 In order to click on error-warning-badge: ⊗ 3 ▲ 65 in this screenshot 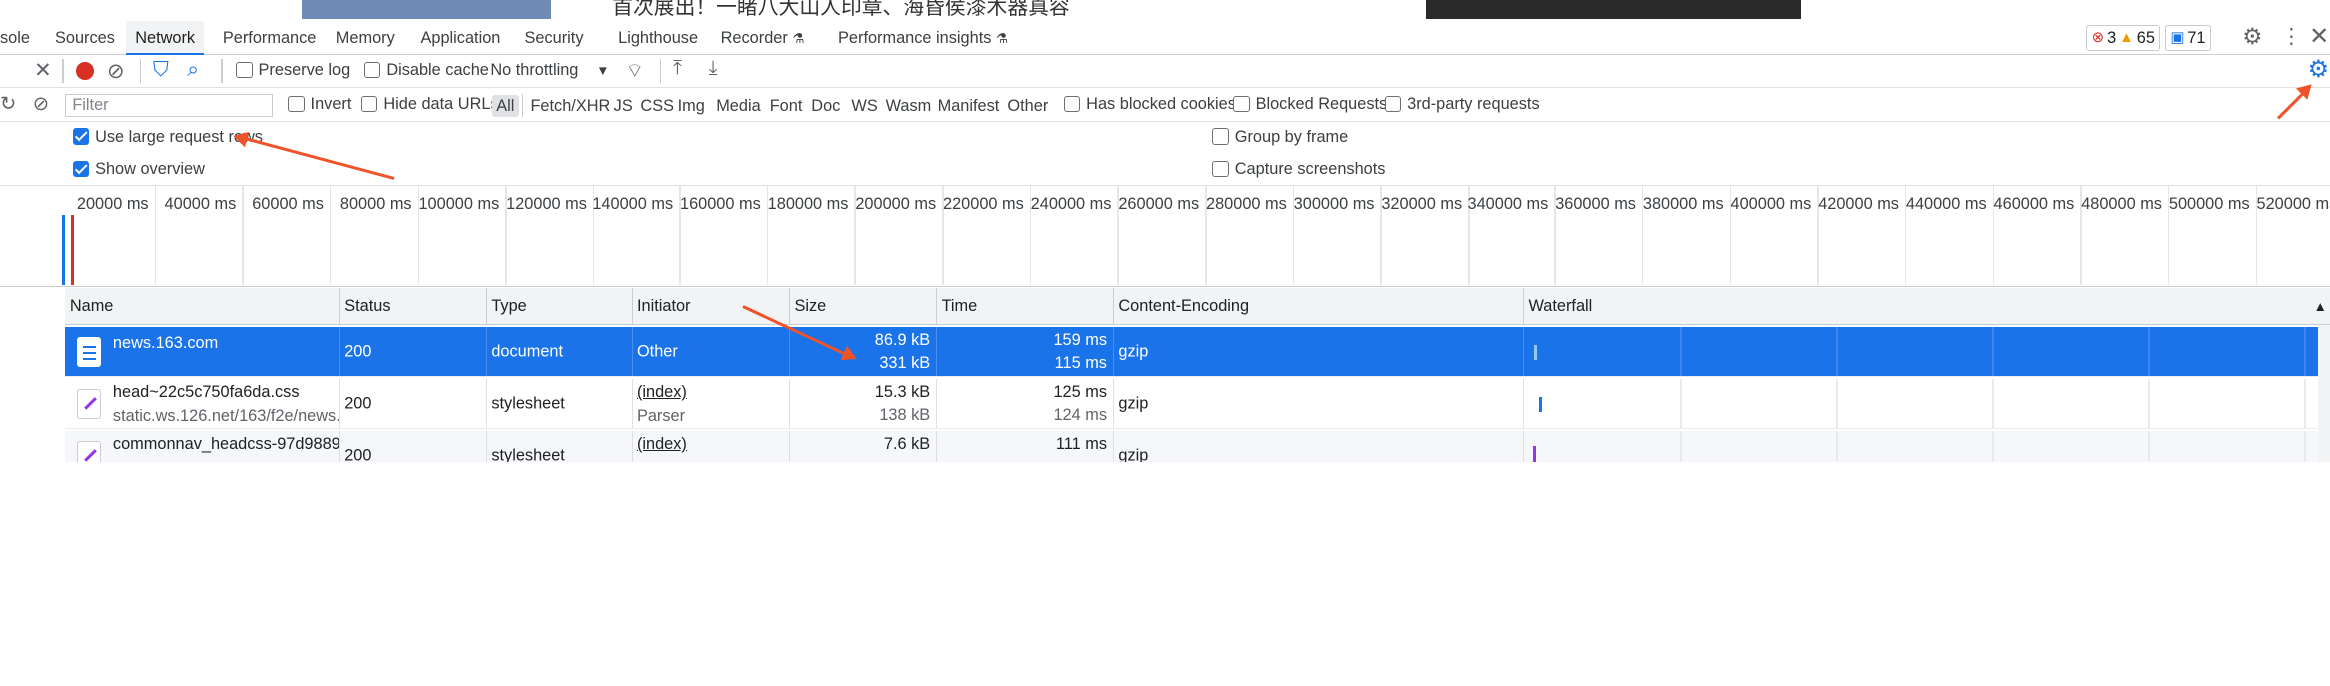, I will do `click(2123, 38)`.